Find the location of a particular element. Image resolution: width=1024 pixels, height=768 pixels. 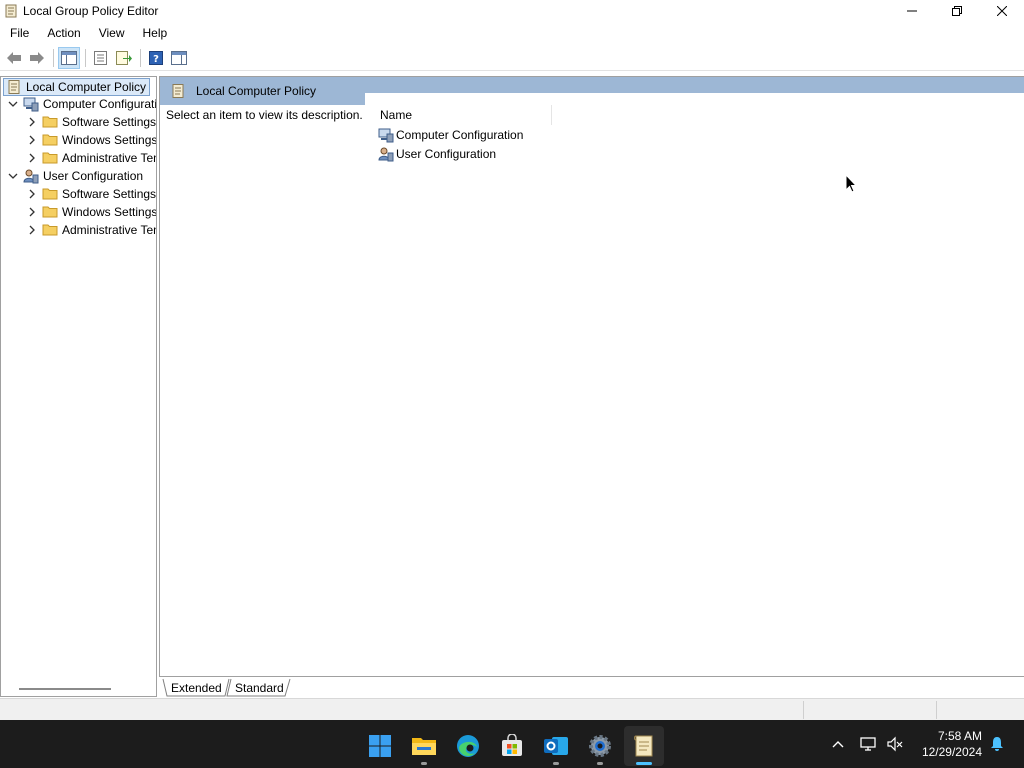

back-button is located at coordinates (14, 58).